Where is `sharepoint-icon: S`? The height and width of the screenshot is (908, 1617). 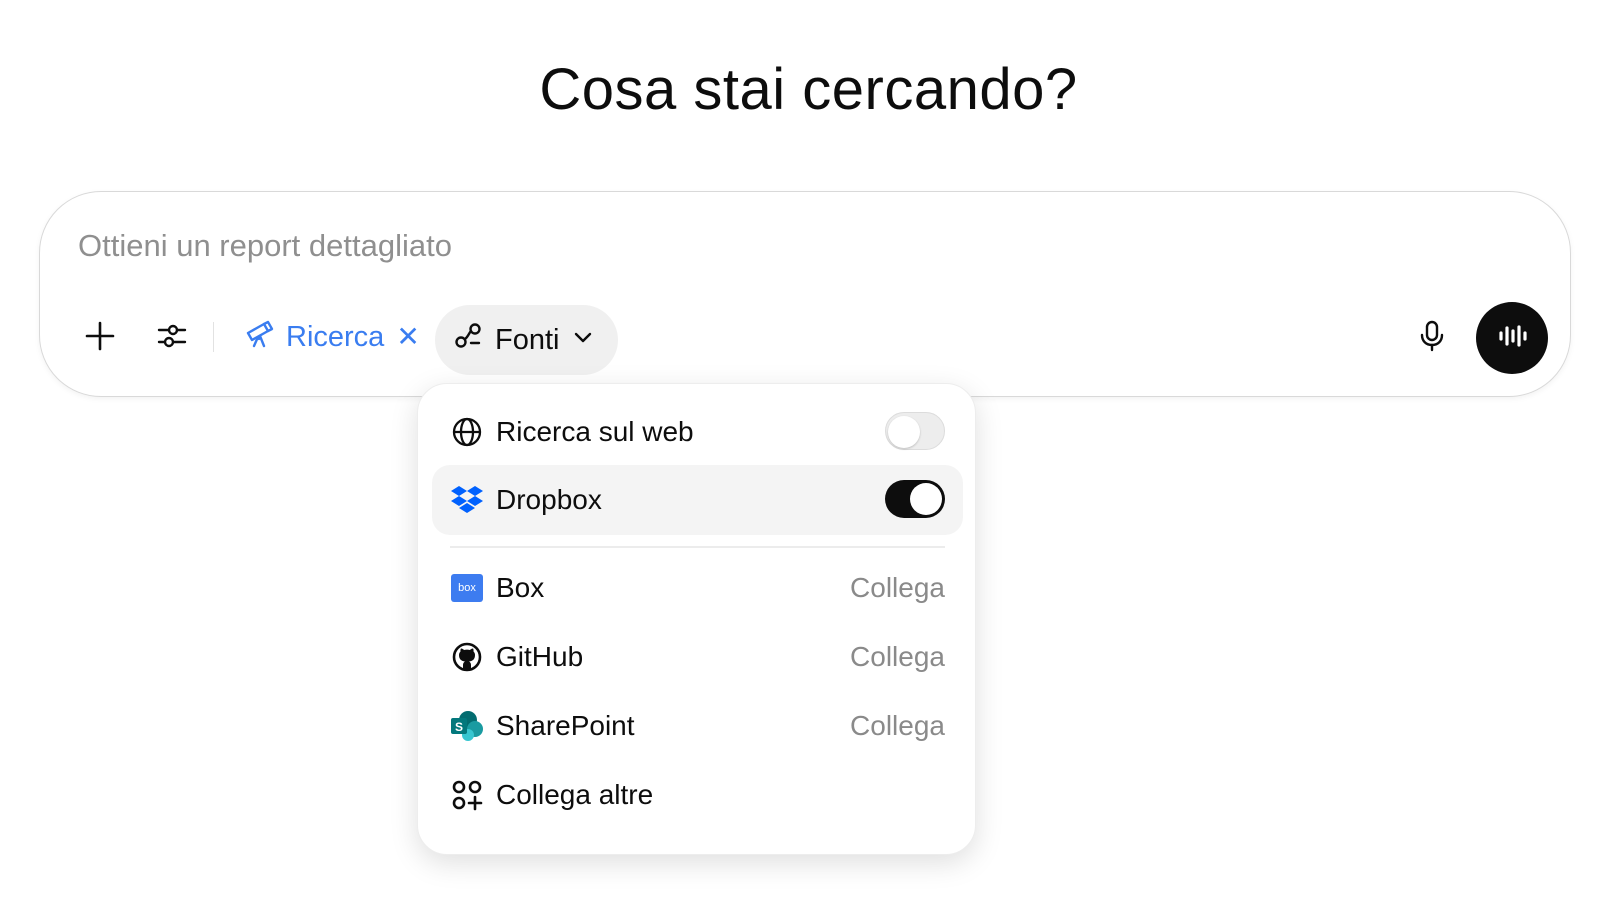
sharepoint-icon: S is located at coordinates (467, 726).